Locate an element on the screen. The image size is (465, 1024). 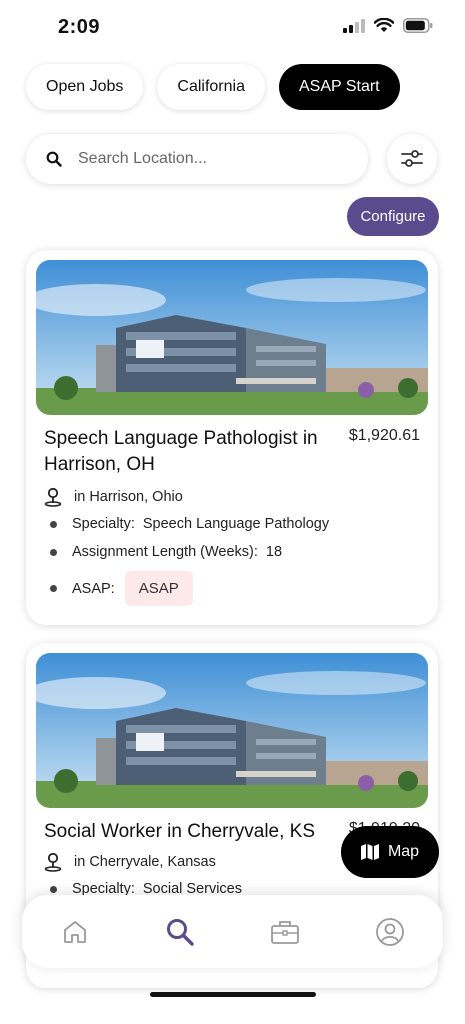
specialty-label: Specialty: is located at coordinates (103, 524).